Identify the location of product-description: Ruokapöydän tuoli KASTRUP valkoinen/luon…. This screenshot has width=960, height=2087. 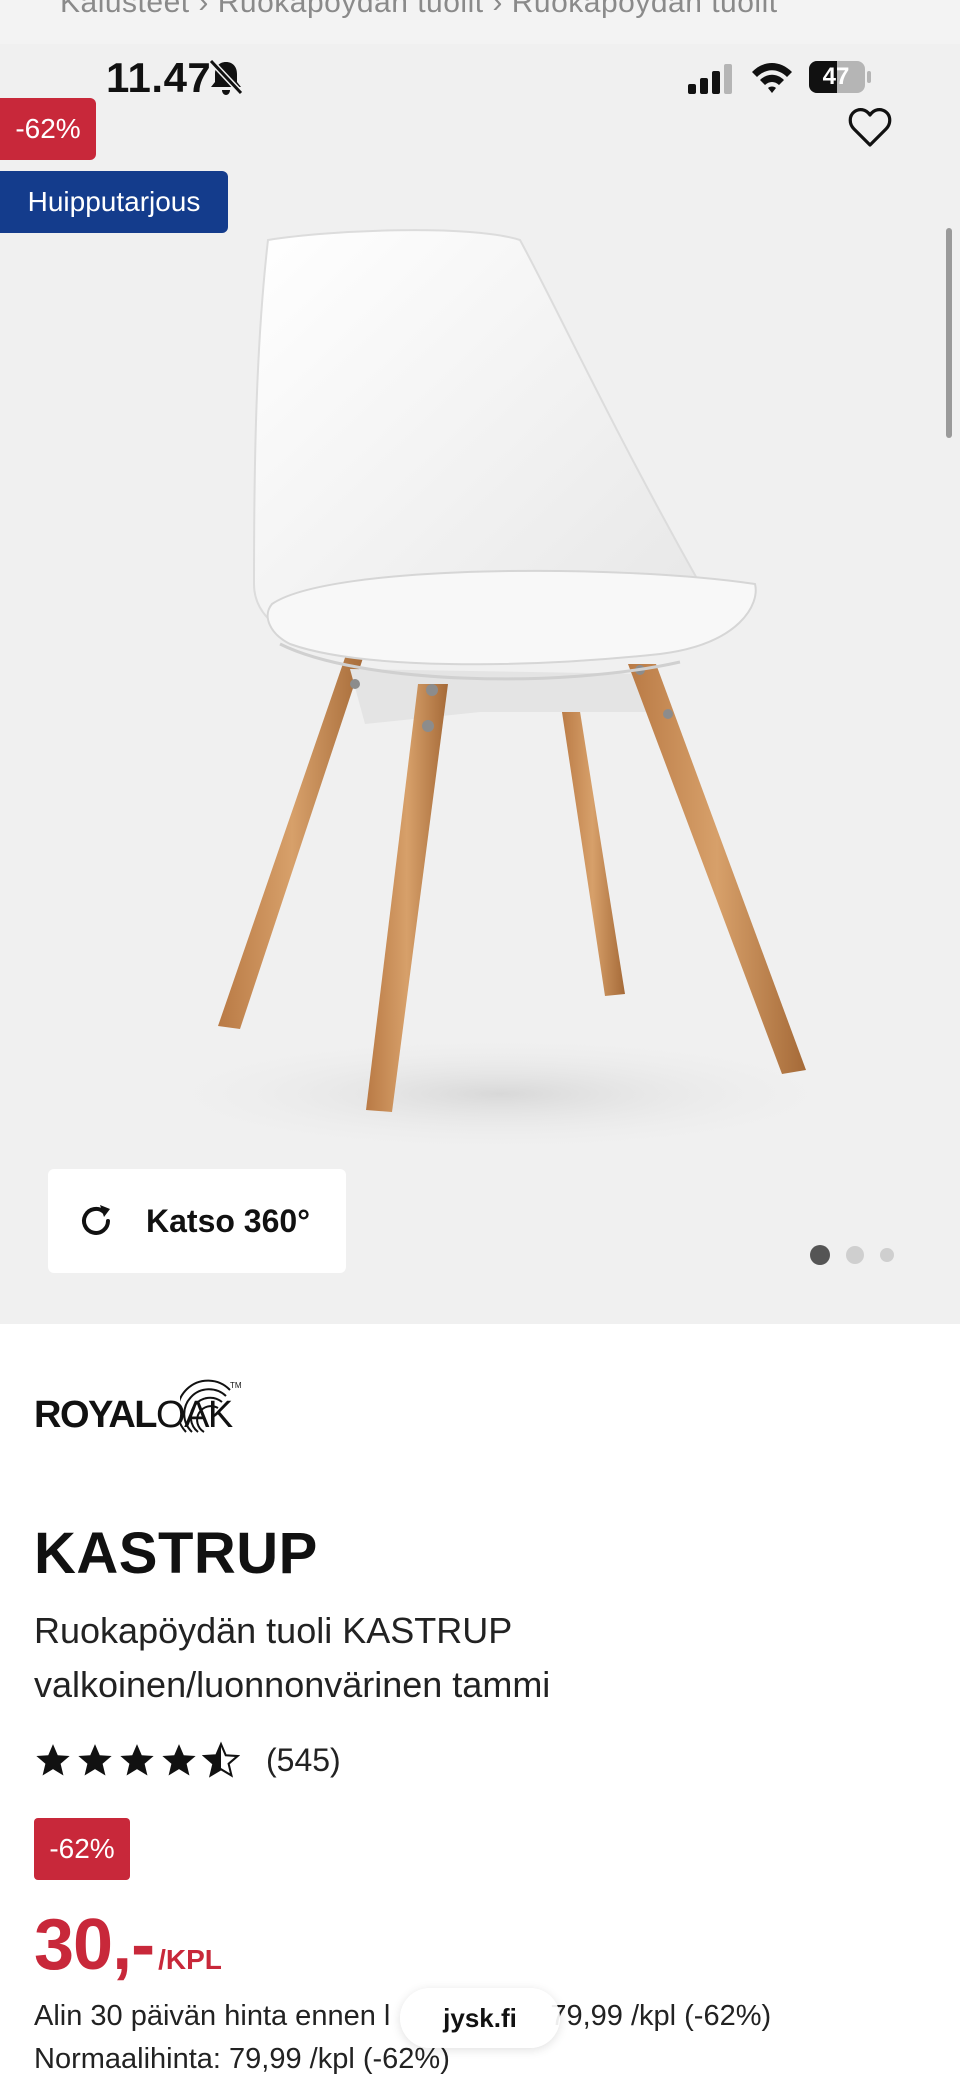
(292, 1657).